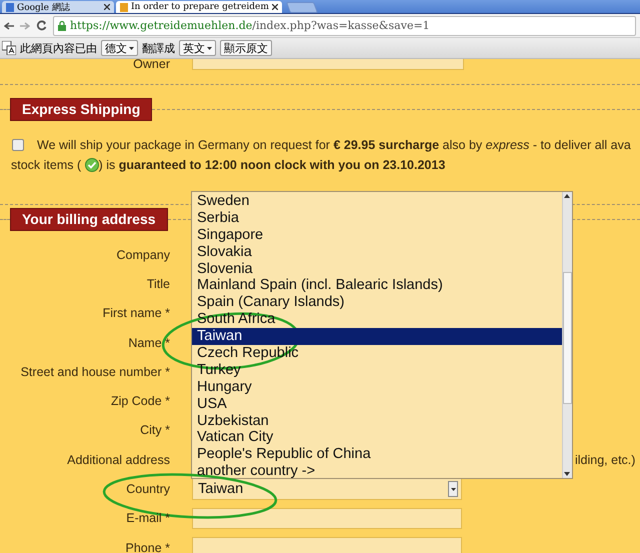 The image size is (640, 553). Describe the element at coordinates (377, 235) in the screenshot. I see `dropdown-option: Singapore` at that location.